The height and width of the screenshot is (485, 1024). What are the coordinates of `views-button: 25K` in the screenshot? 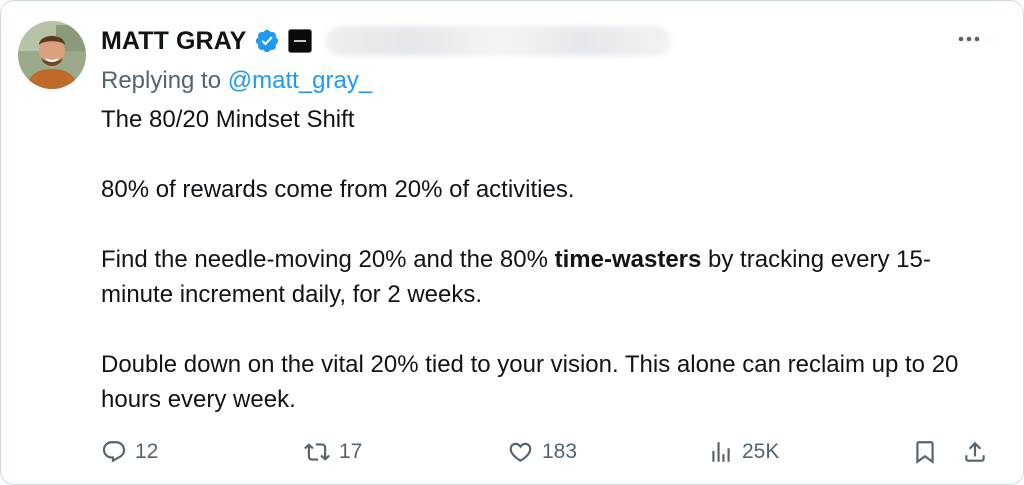 It's located at (743, 452).